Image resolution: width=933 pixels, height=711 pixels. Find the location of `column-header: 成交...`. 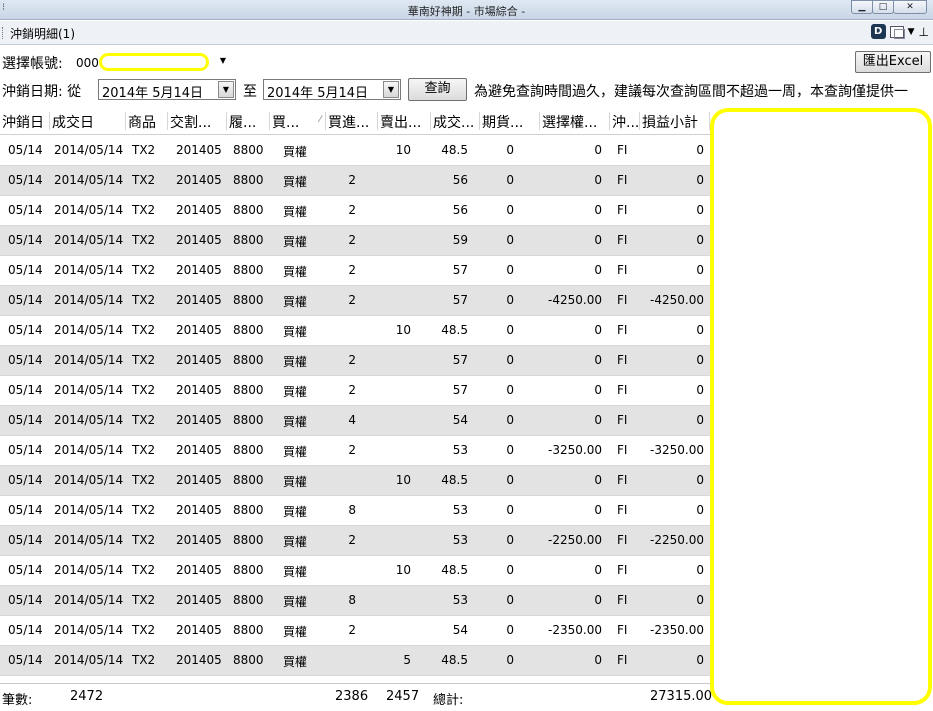

column-header: 成交... is located at coordinates (455, 121).